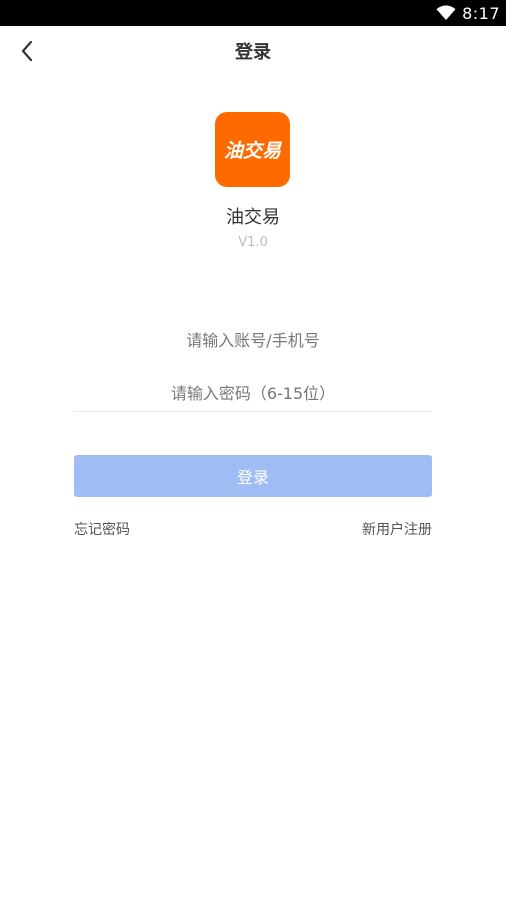 The width and height of the screenshot is (506, 900). Describe the element at coordinates (253, 476) in the screenshot. I see `login-button: 登录` at that location.